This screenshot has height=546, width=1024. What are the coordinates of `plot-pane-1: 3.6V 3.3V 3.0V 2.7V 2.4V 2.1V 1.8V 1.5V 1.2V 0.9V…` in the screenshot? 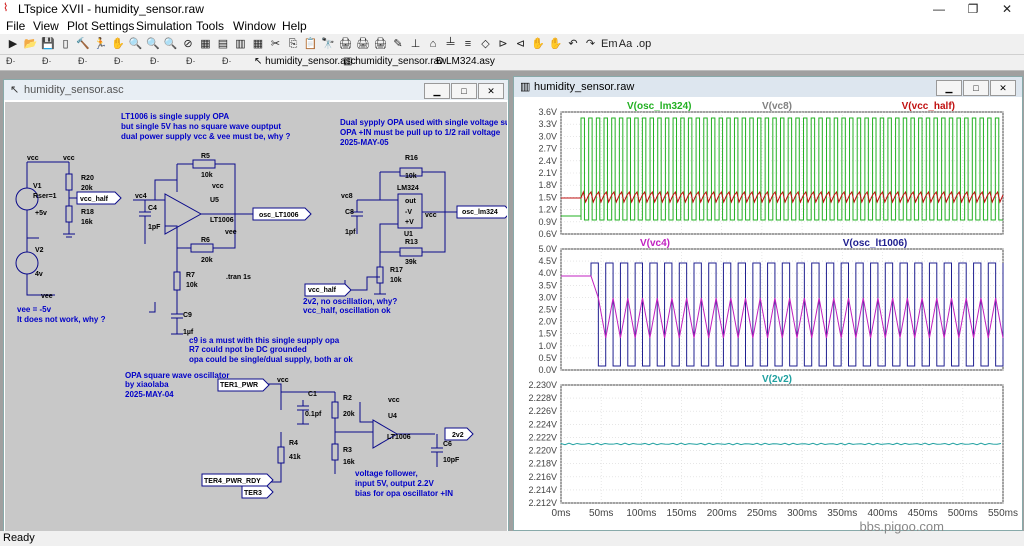 It's located at (771, 170).